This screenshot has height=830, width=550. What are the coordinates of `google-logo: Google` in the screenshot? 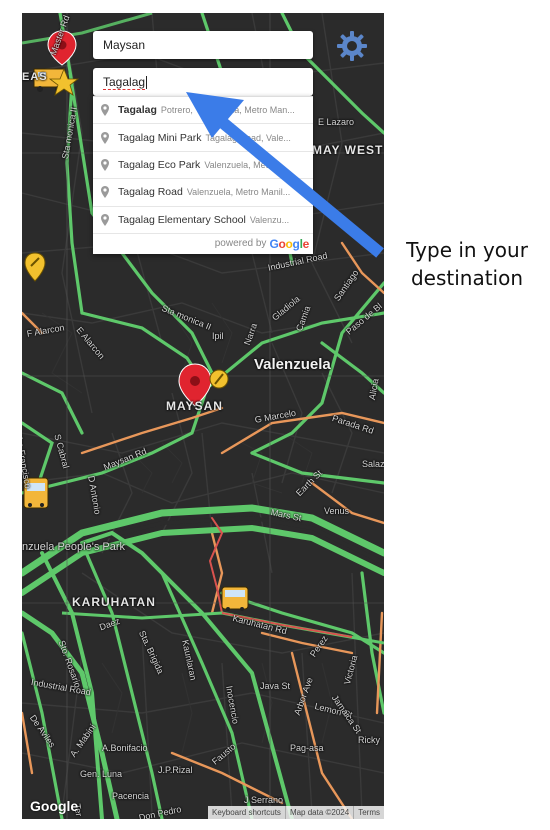 It's located at (54, 806).